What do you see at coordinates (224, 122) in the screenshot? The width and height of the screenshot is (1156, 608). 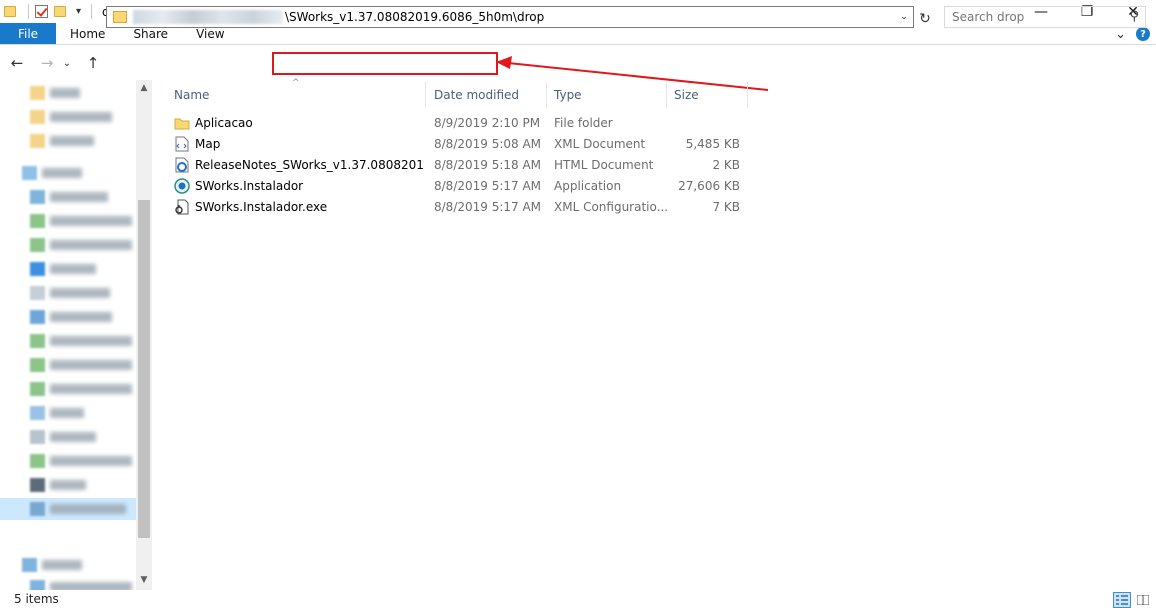 I see `file-name: Aplicacao` at bounding box center [224, 122].